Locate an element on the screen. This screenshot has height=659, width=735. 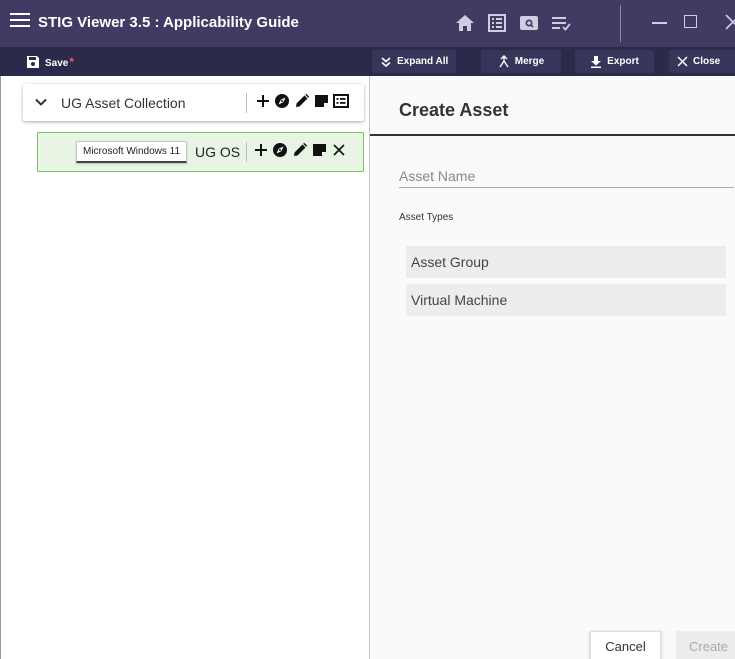
save-icon is located at coordinates (33, 61).